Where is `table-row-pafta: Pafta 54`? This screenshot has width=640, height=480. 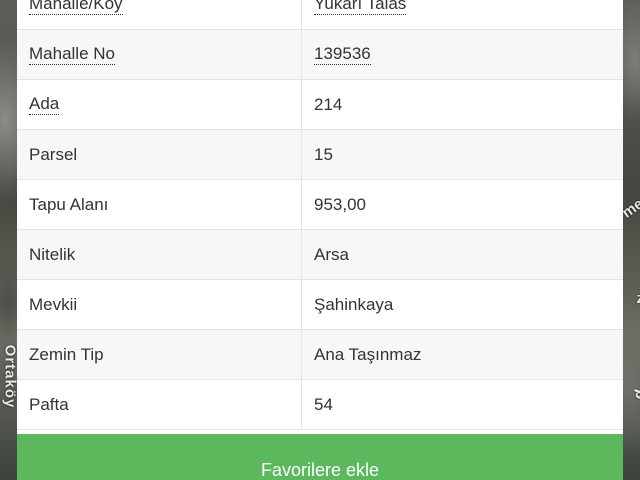
table-row-pafta: Pafta 54 is located at coordinates (320, 405).